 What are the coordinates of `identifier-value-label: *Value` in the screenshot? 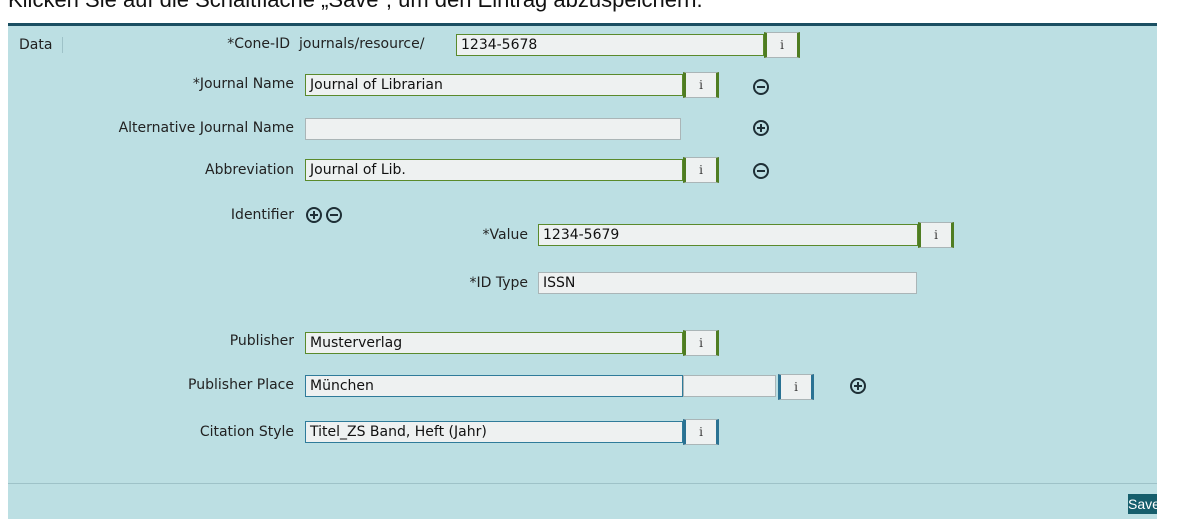 It's located at (505, 235).